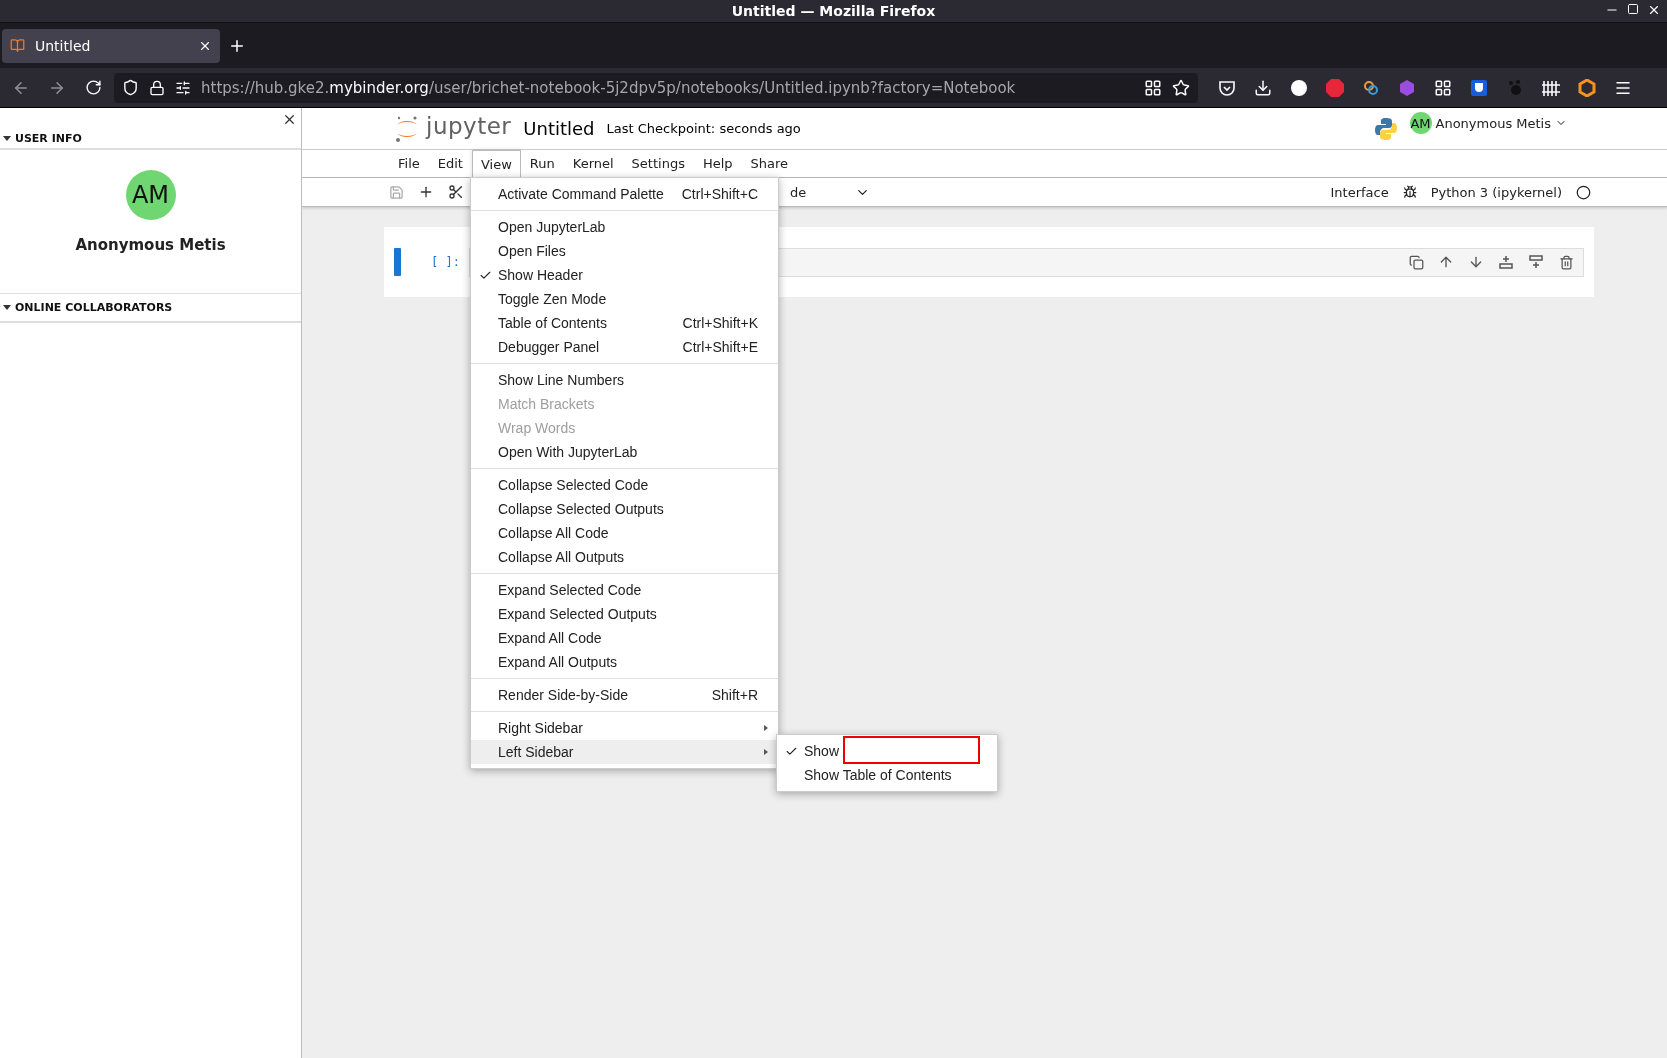 The width and height of the screenshot is (1667, 1058). Describe the element at coordinates (624, 590) in the screenshot. I see `menu-item: Expand Selected Code` at that location.